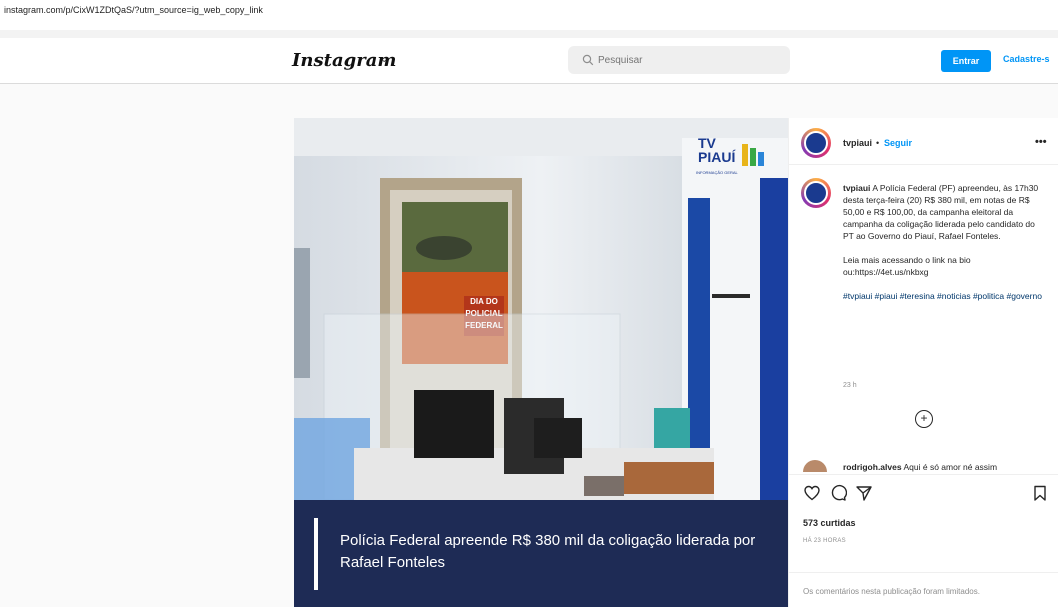  I want to click on commenter-avatar, so click(815, 466).